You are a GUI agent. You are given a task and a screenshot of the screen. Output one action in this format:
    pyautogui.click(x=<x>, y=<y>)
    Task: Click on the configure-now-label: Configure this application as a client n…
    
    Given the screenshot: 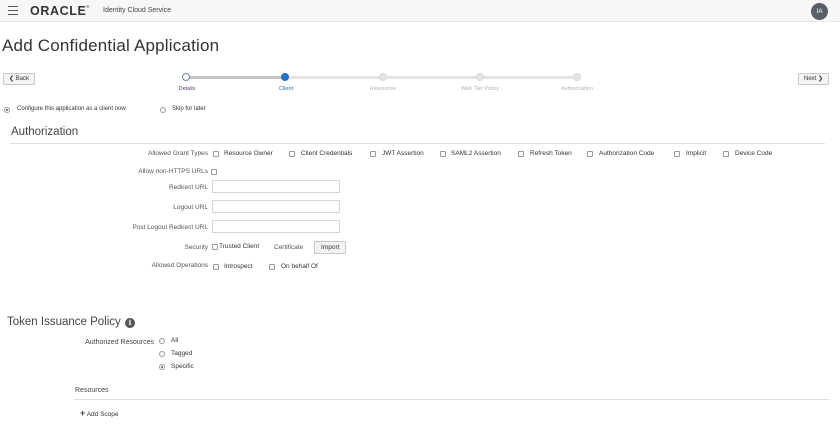 What is the action you would take?
    pyautogui.click(x=71, y=109)
    